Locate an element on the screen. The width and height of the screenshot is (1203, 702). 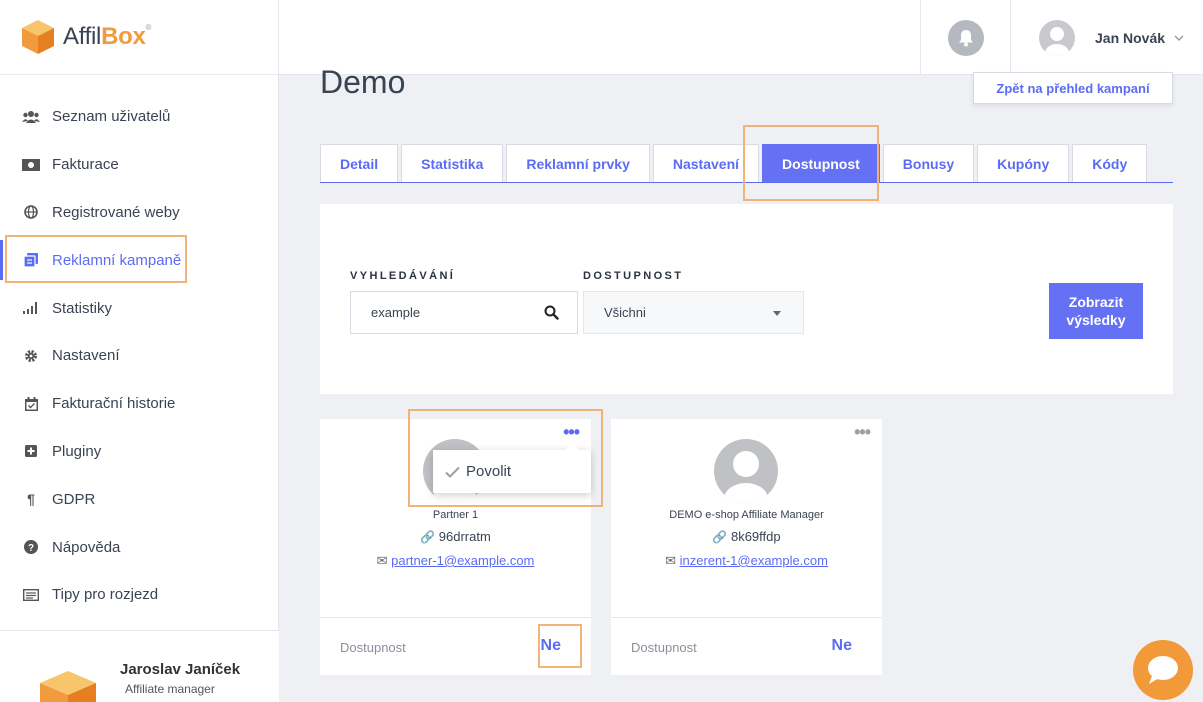
notifications-button is located at coordinates (965, 37).